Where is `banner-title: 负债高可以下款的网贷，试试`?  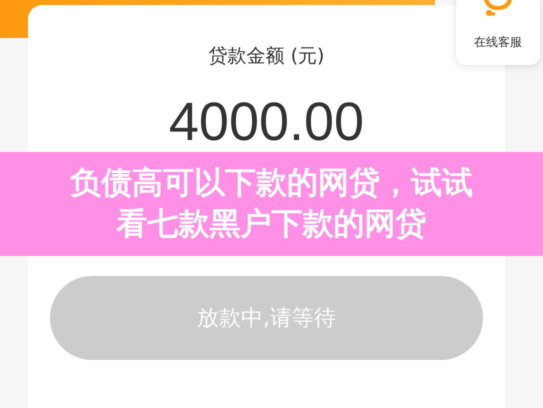 banner-title: 负债高可以下款的网贷，试试 is located at coordinates (271, 183).